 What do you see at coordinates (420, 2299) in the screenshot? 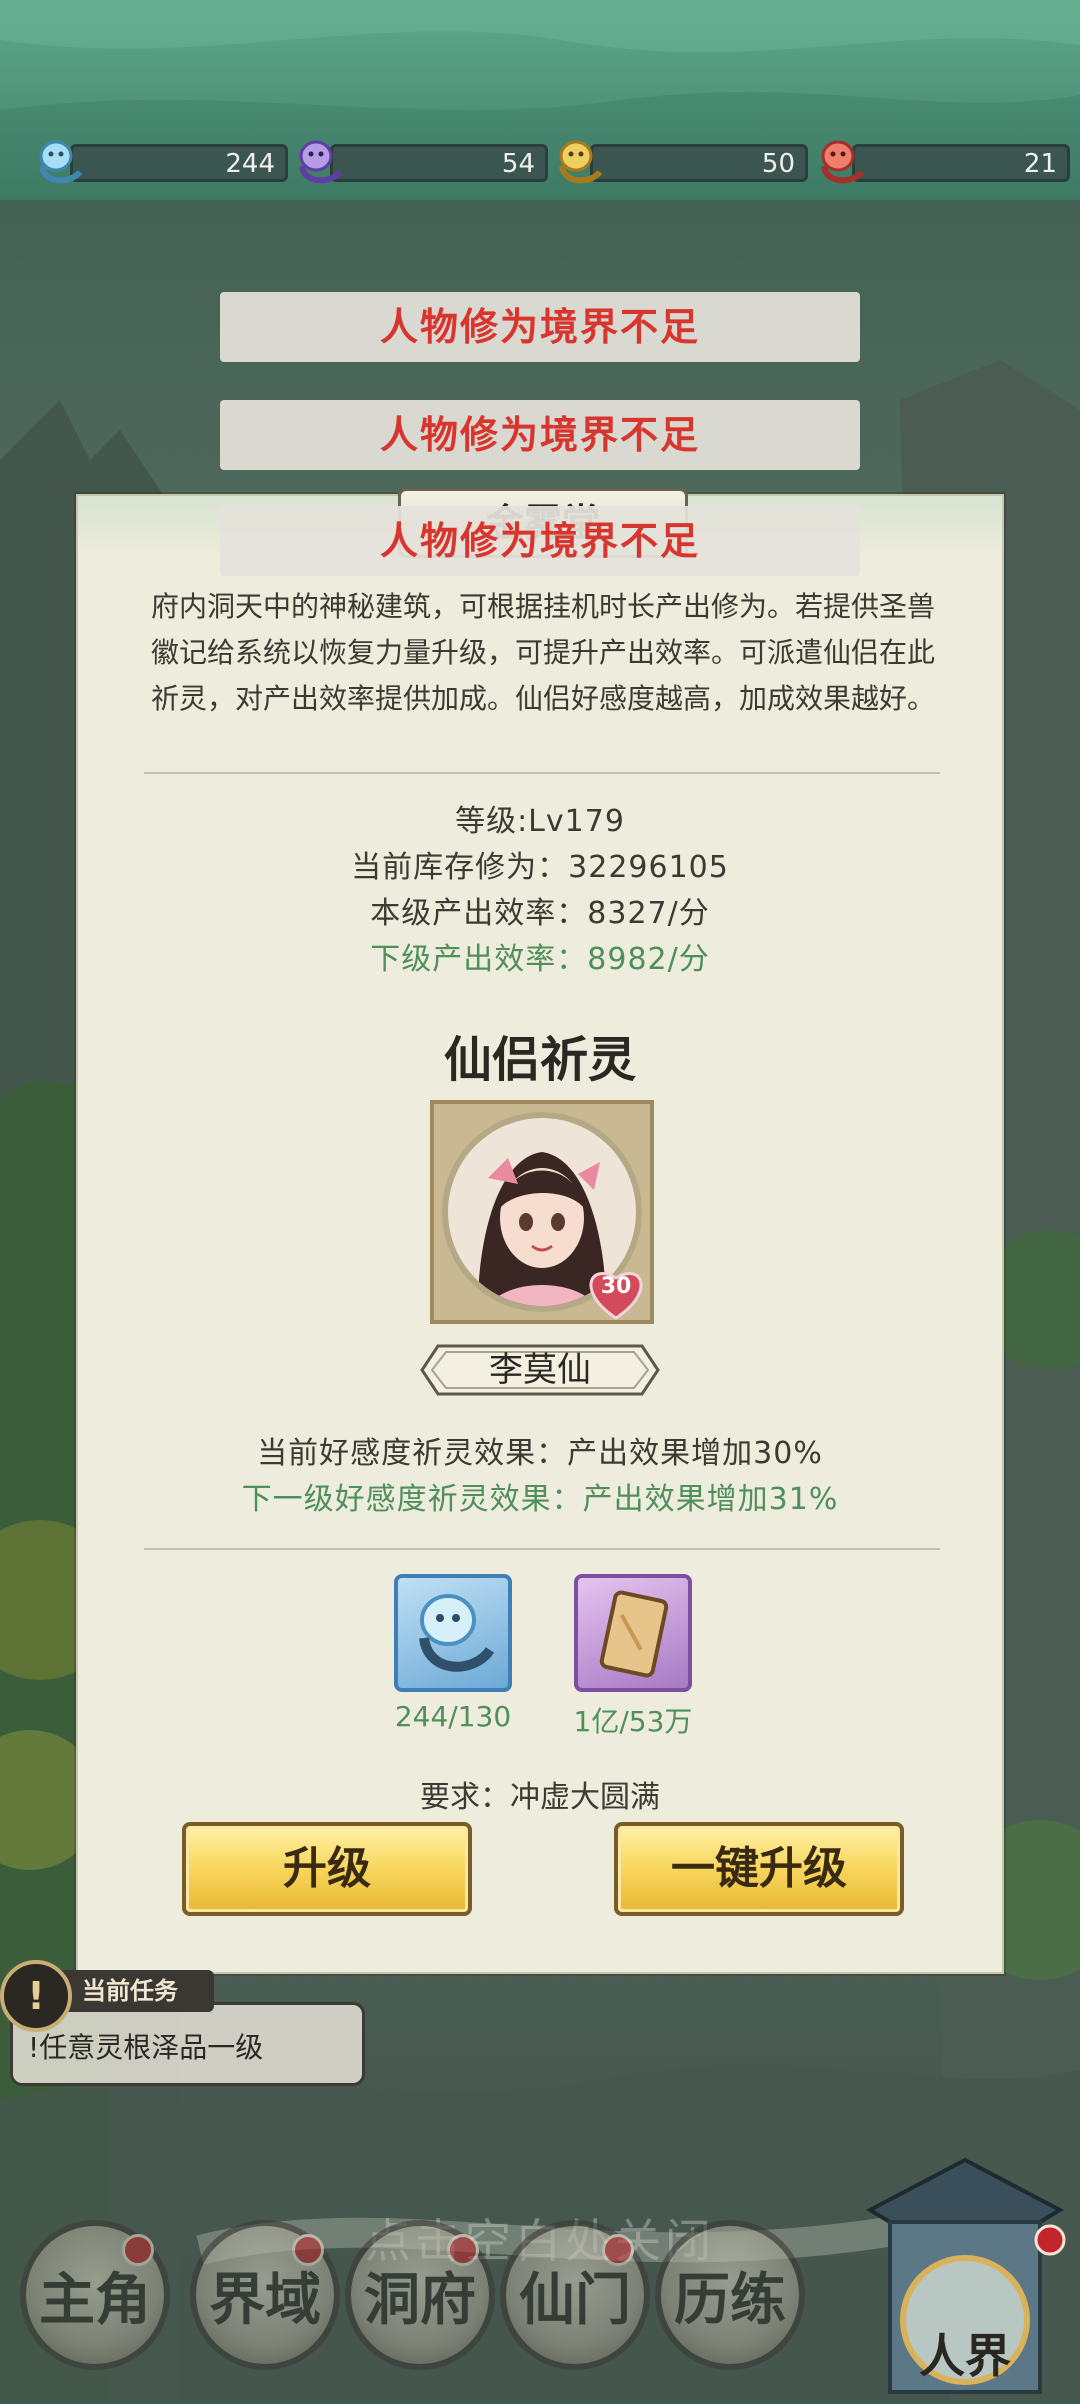
I see `nav-label: 洞府` at bounding box center [420, 2299].